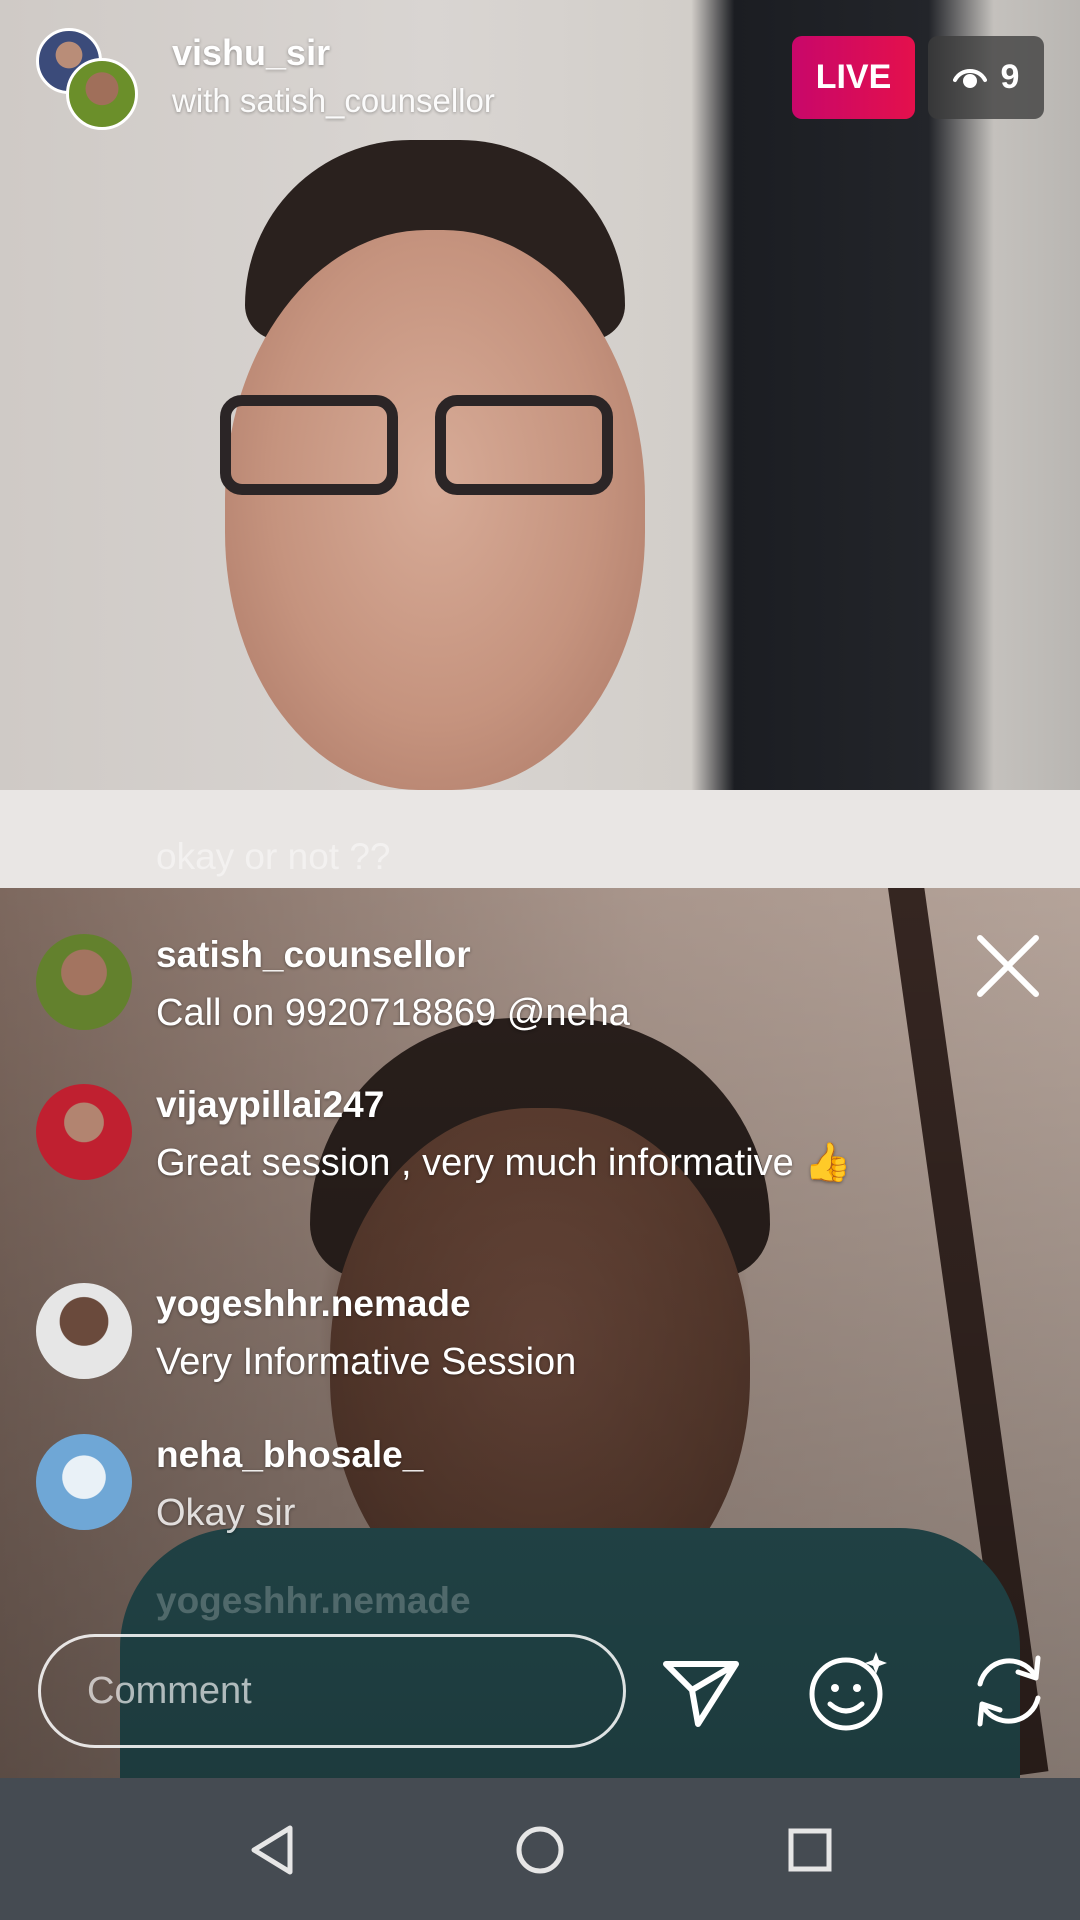  What do you see at coordinates (313, 1600) in the screenshot?
I see `fading-comment-username: yogeshhr.nemade` at bounding box center [313, 1600].